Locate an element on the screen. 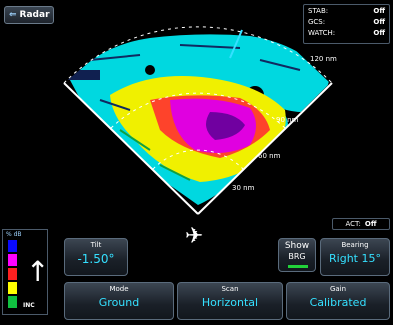 The height and width of the screenshot is (325, 393). range-label-30: 30 nm is located at coordinates (243, 188).